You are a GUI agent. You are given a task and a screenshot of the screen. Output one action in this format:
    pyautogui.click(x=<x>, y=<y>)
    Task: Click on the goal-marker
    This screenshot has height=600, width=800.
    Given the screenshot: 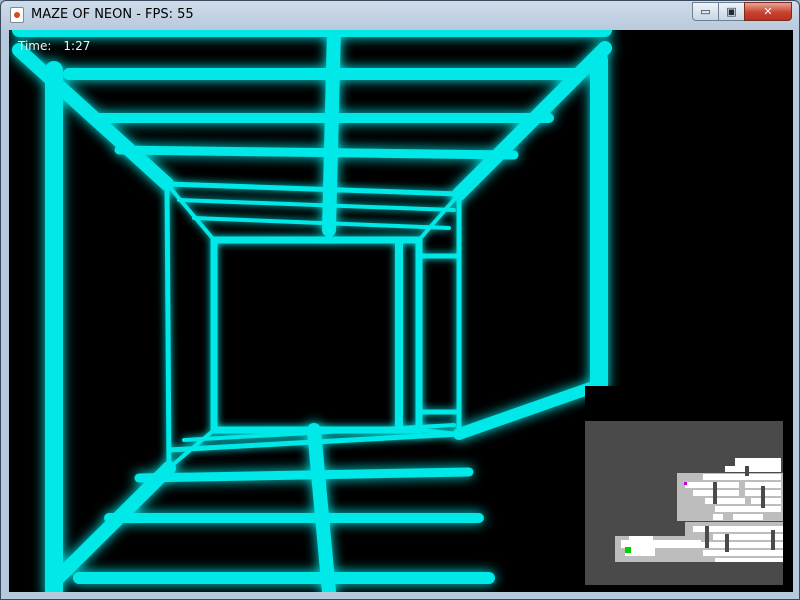 What is the action you would take?
    pyautogui.click(x=685, y=483)
    